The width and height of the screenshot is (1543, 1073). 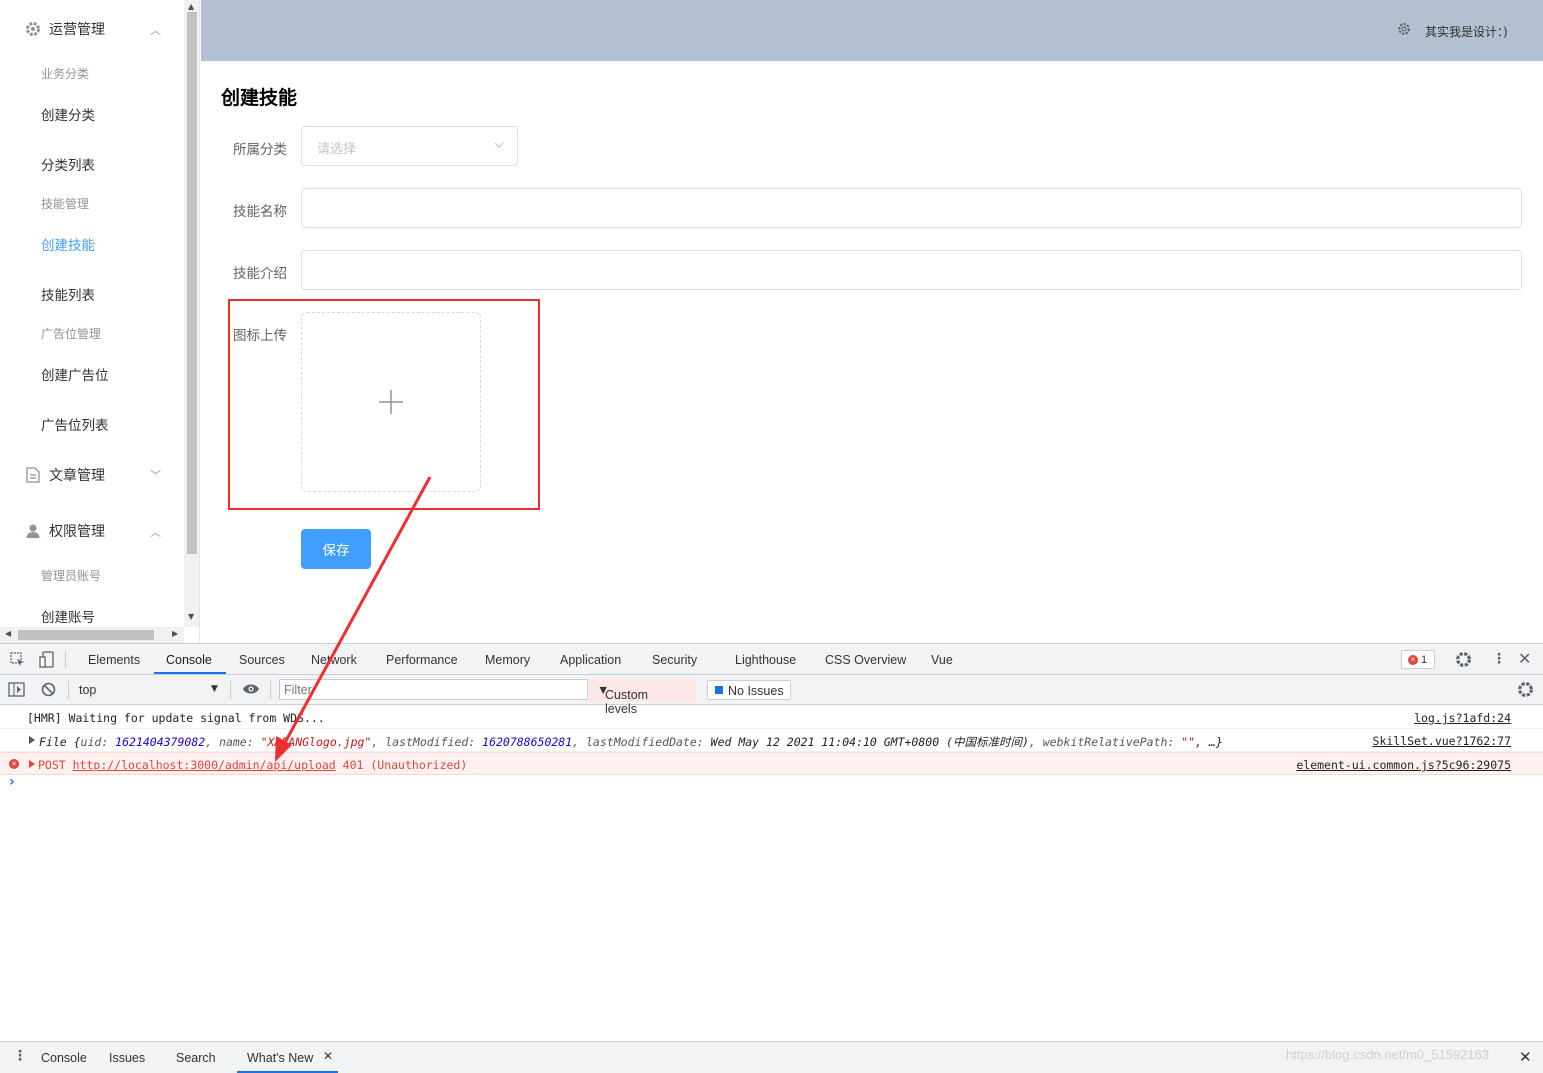 I want to click on category-select: 请选择, so click(x=409, y=146).